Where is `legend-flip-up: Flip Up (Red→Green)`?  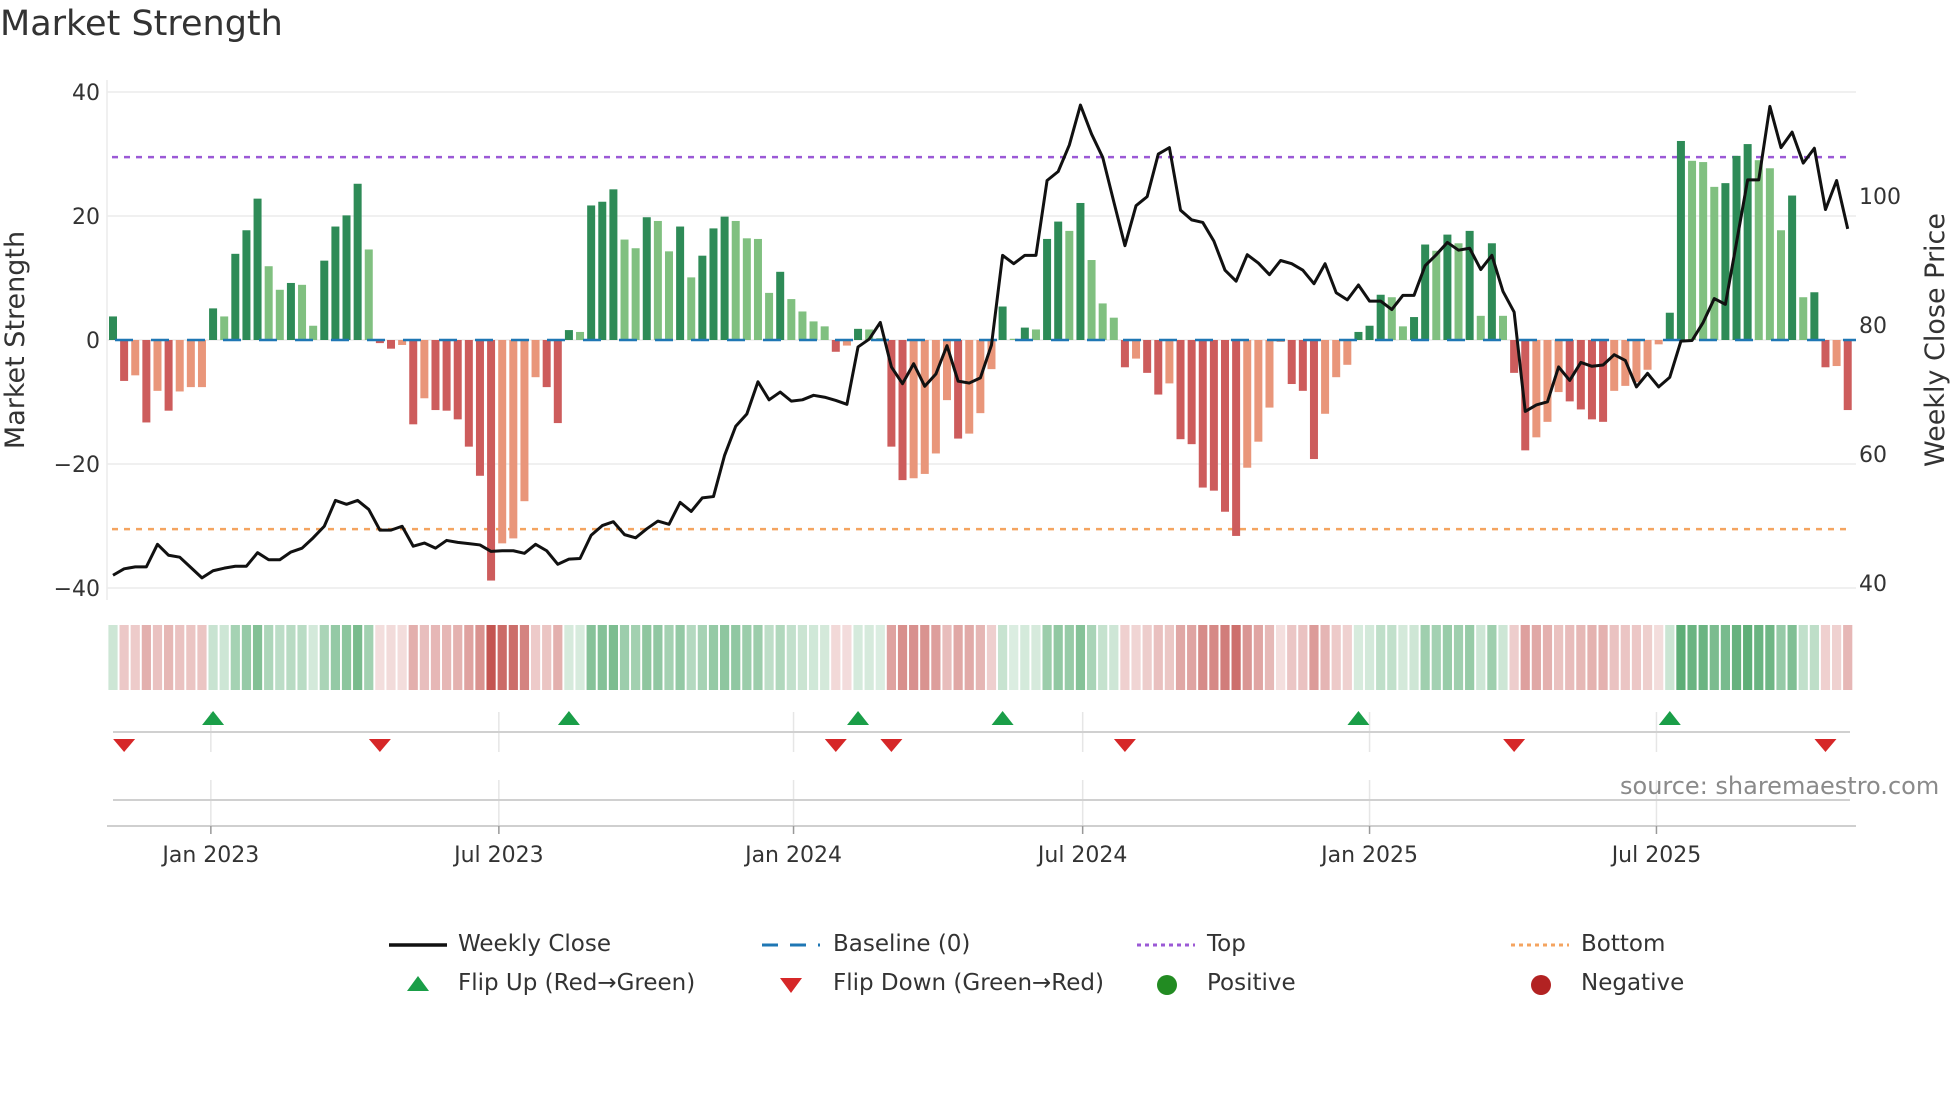
legend-flip-up: Flip Up (Red→Green) is located at coordinates (577, 983).